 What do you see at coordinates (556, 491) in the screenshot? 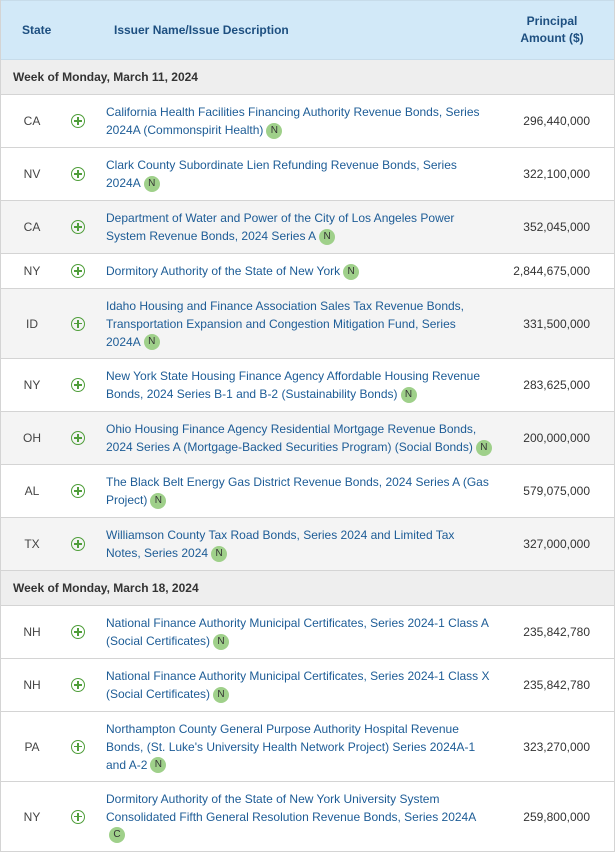
I see `principal-amount: 579,075,000` at bounding box center [556, 491].